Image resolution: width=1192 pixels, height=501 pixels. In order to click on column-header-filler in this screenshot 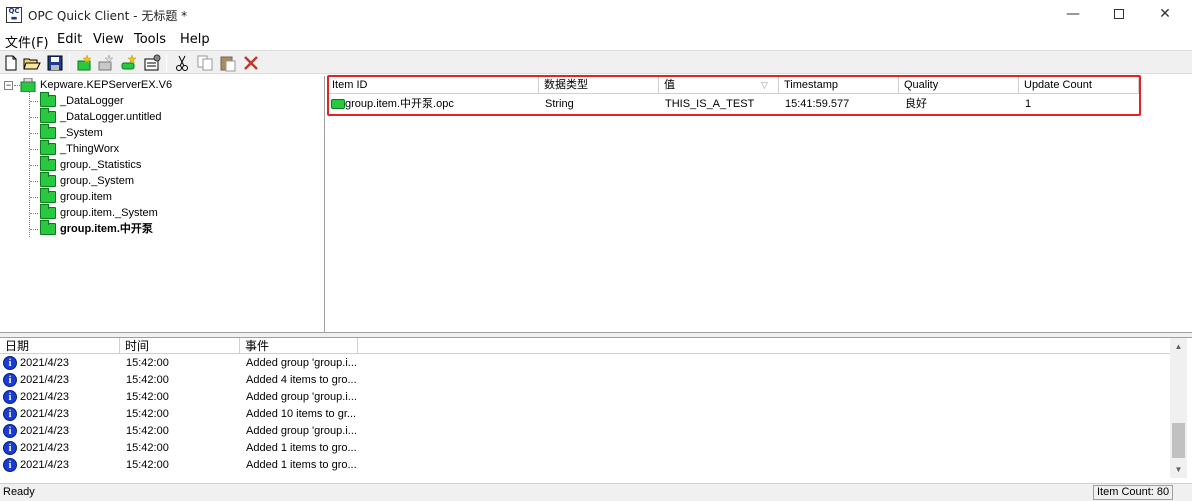, I will do `click(764, 346)`.